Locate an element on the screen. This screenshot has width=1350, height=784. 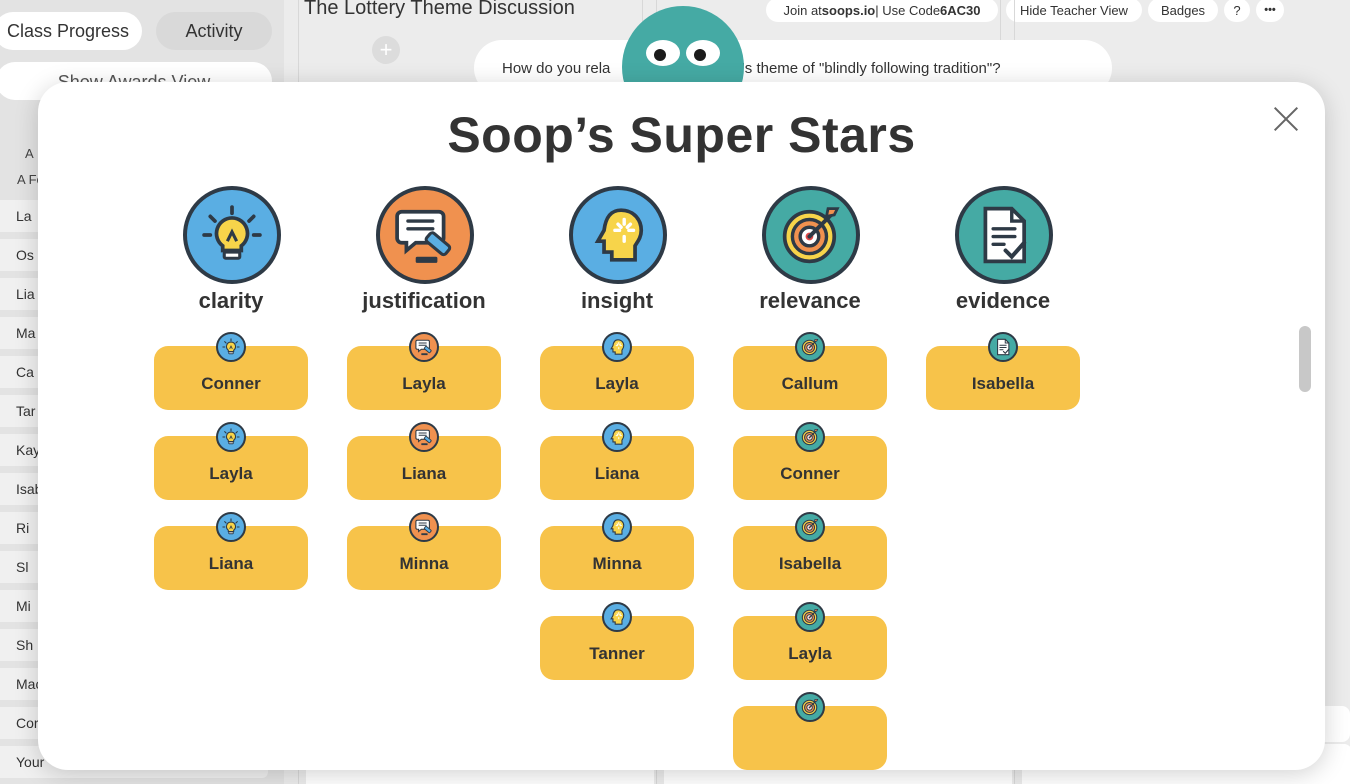
tab-activity: Activity is located at coordinates (214, 31).